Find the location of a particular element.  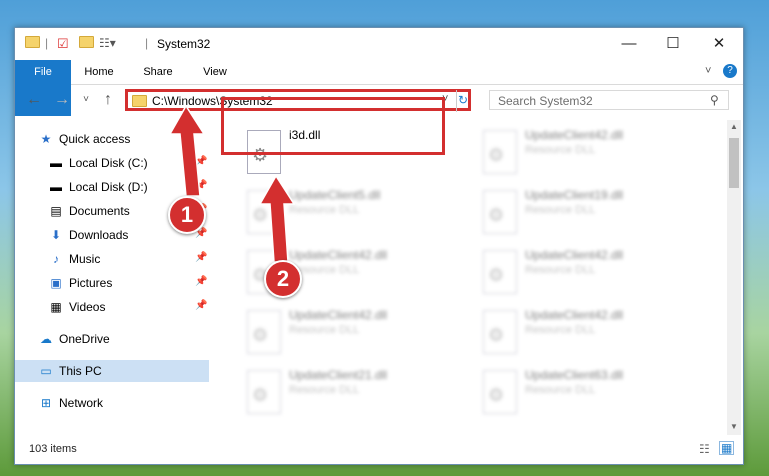

annotation-arrows is located at coordinates (232, 183).